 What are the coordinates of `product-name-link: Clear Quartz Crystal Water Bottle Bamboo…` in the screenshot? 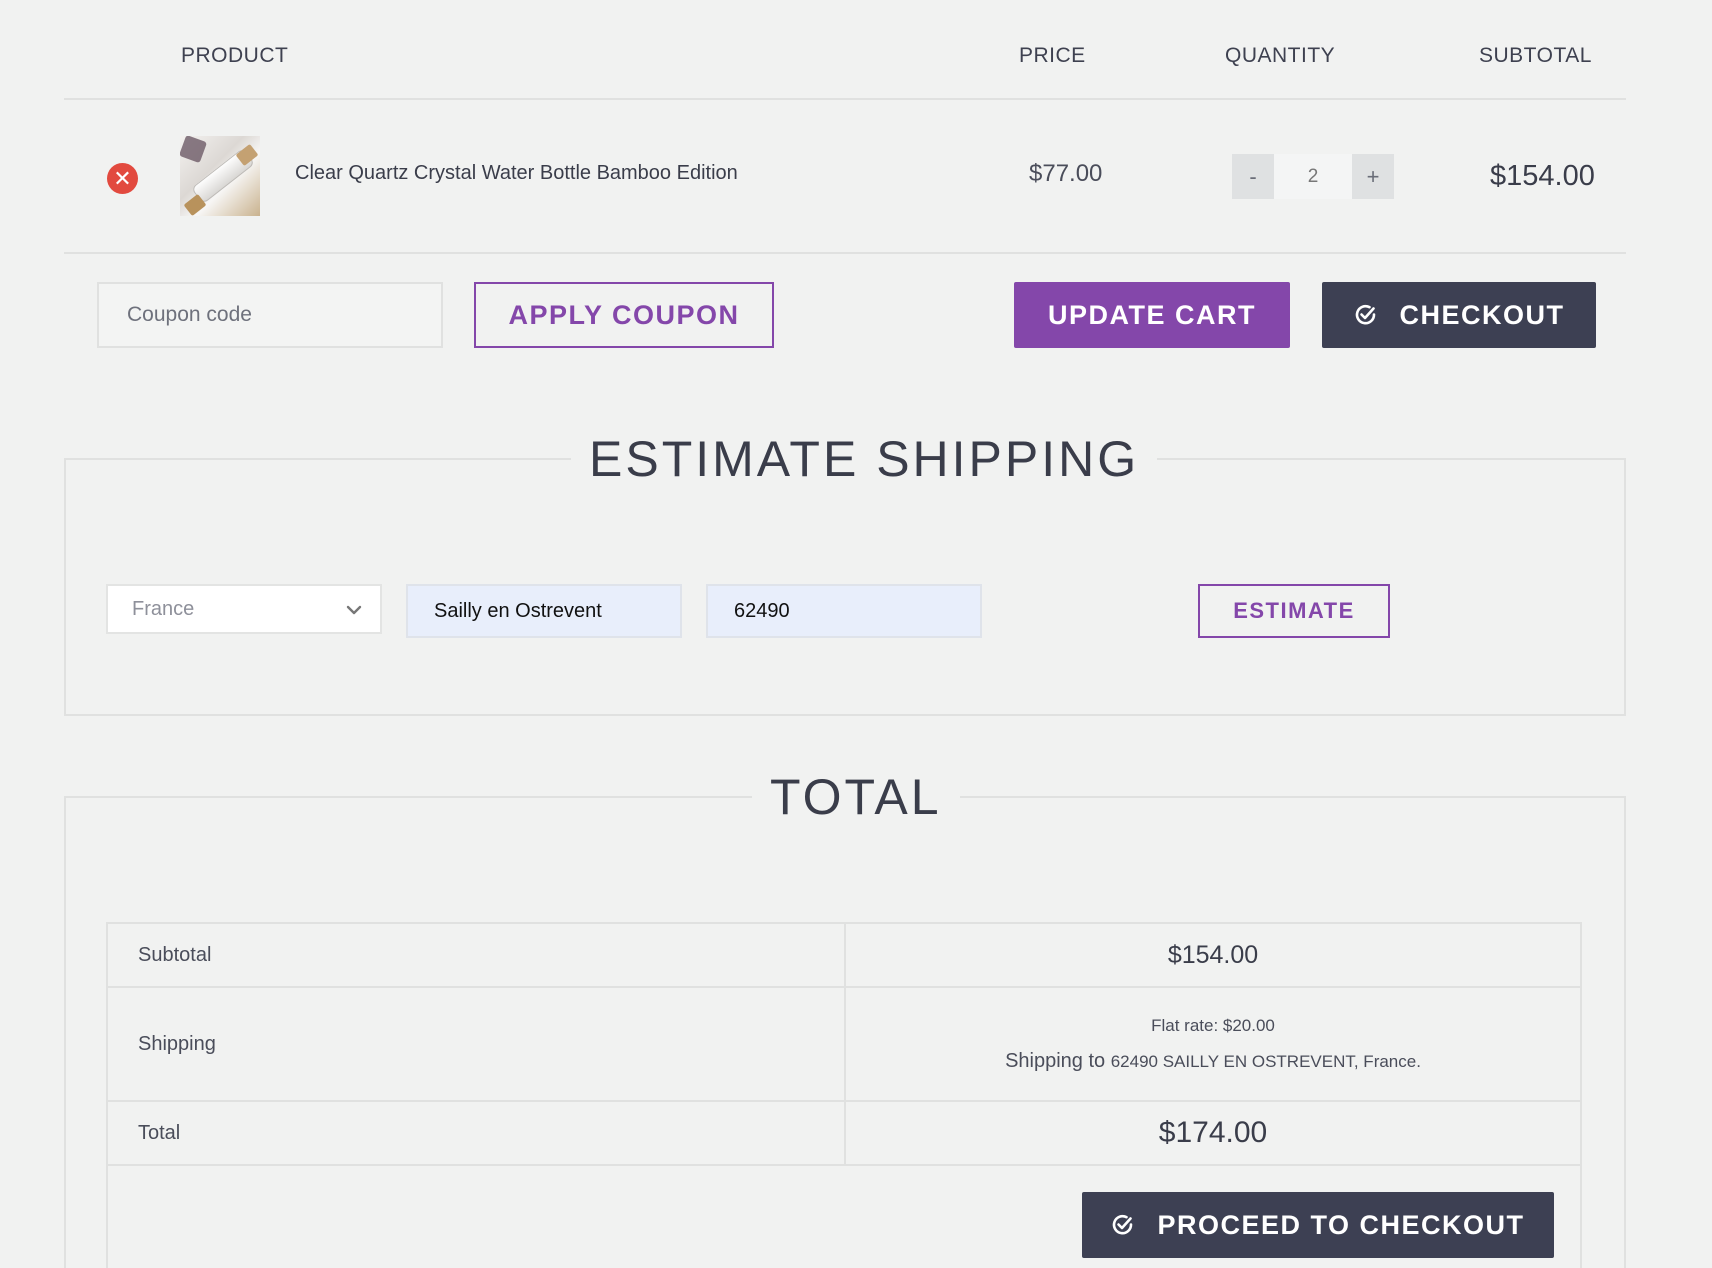 It's located at (516, 173).